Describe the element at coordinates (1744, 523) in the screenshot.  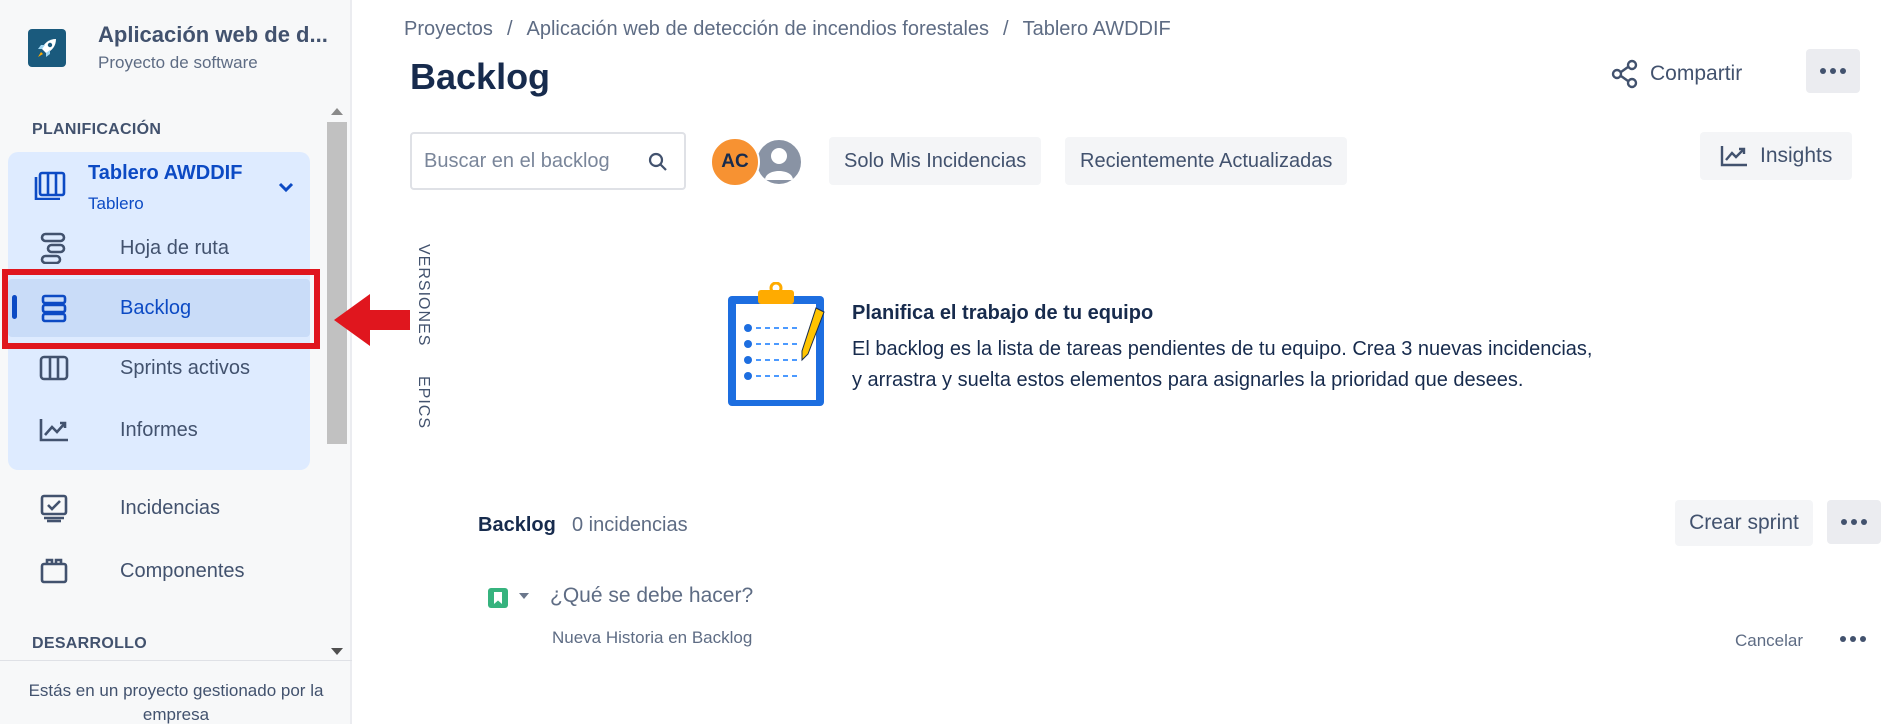
I see `create-sprint-button: Crear sprint` at that location.